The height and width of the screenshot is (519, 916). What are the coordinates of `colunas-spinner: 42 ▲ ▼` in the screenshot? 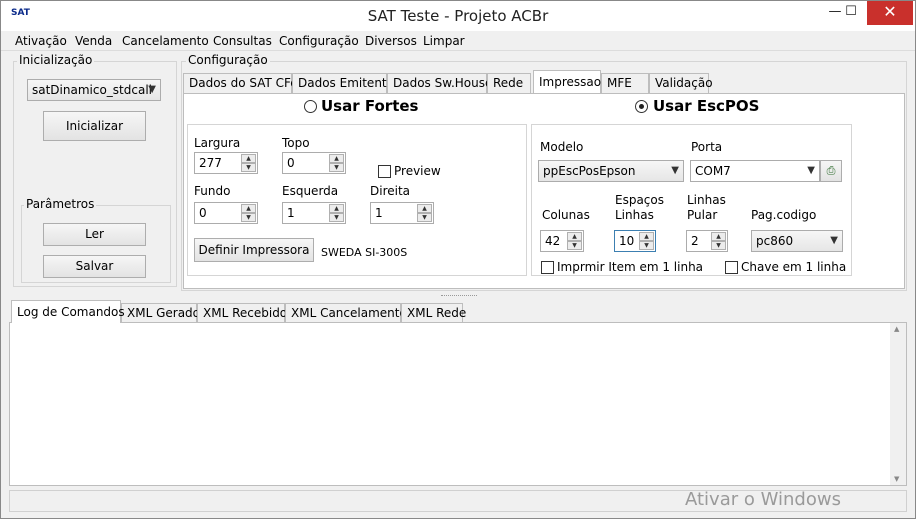 It's located at (562, 241).